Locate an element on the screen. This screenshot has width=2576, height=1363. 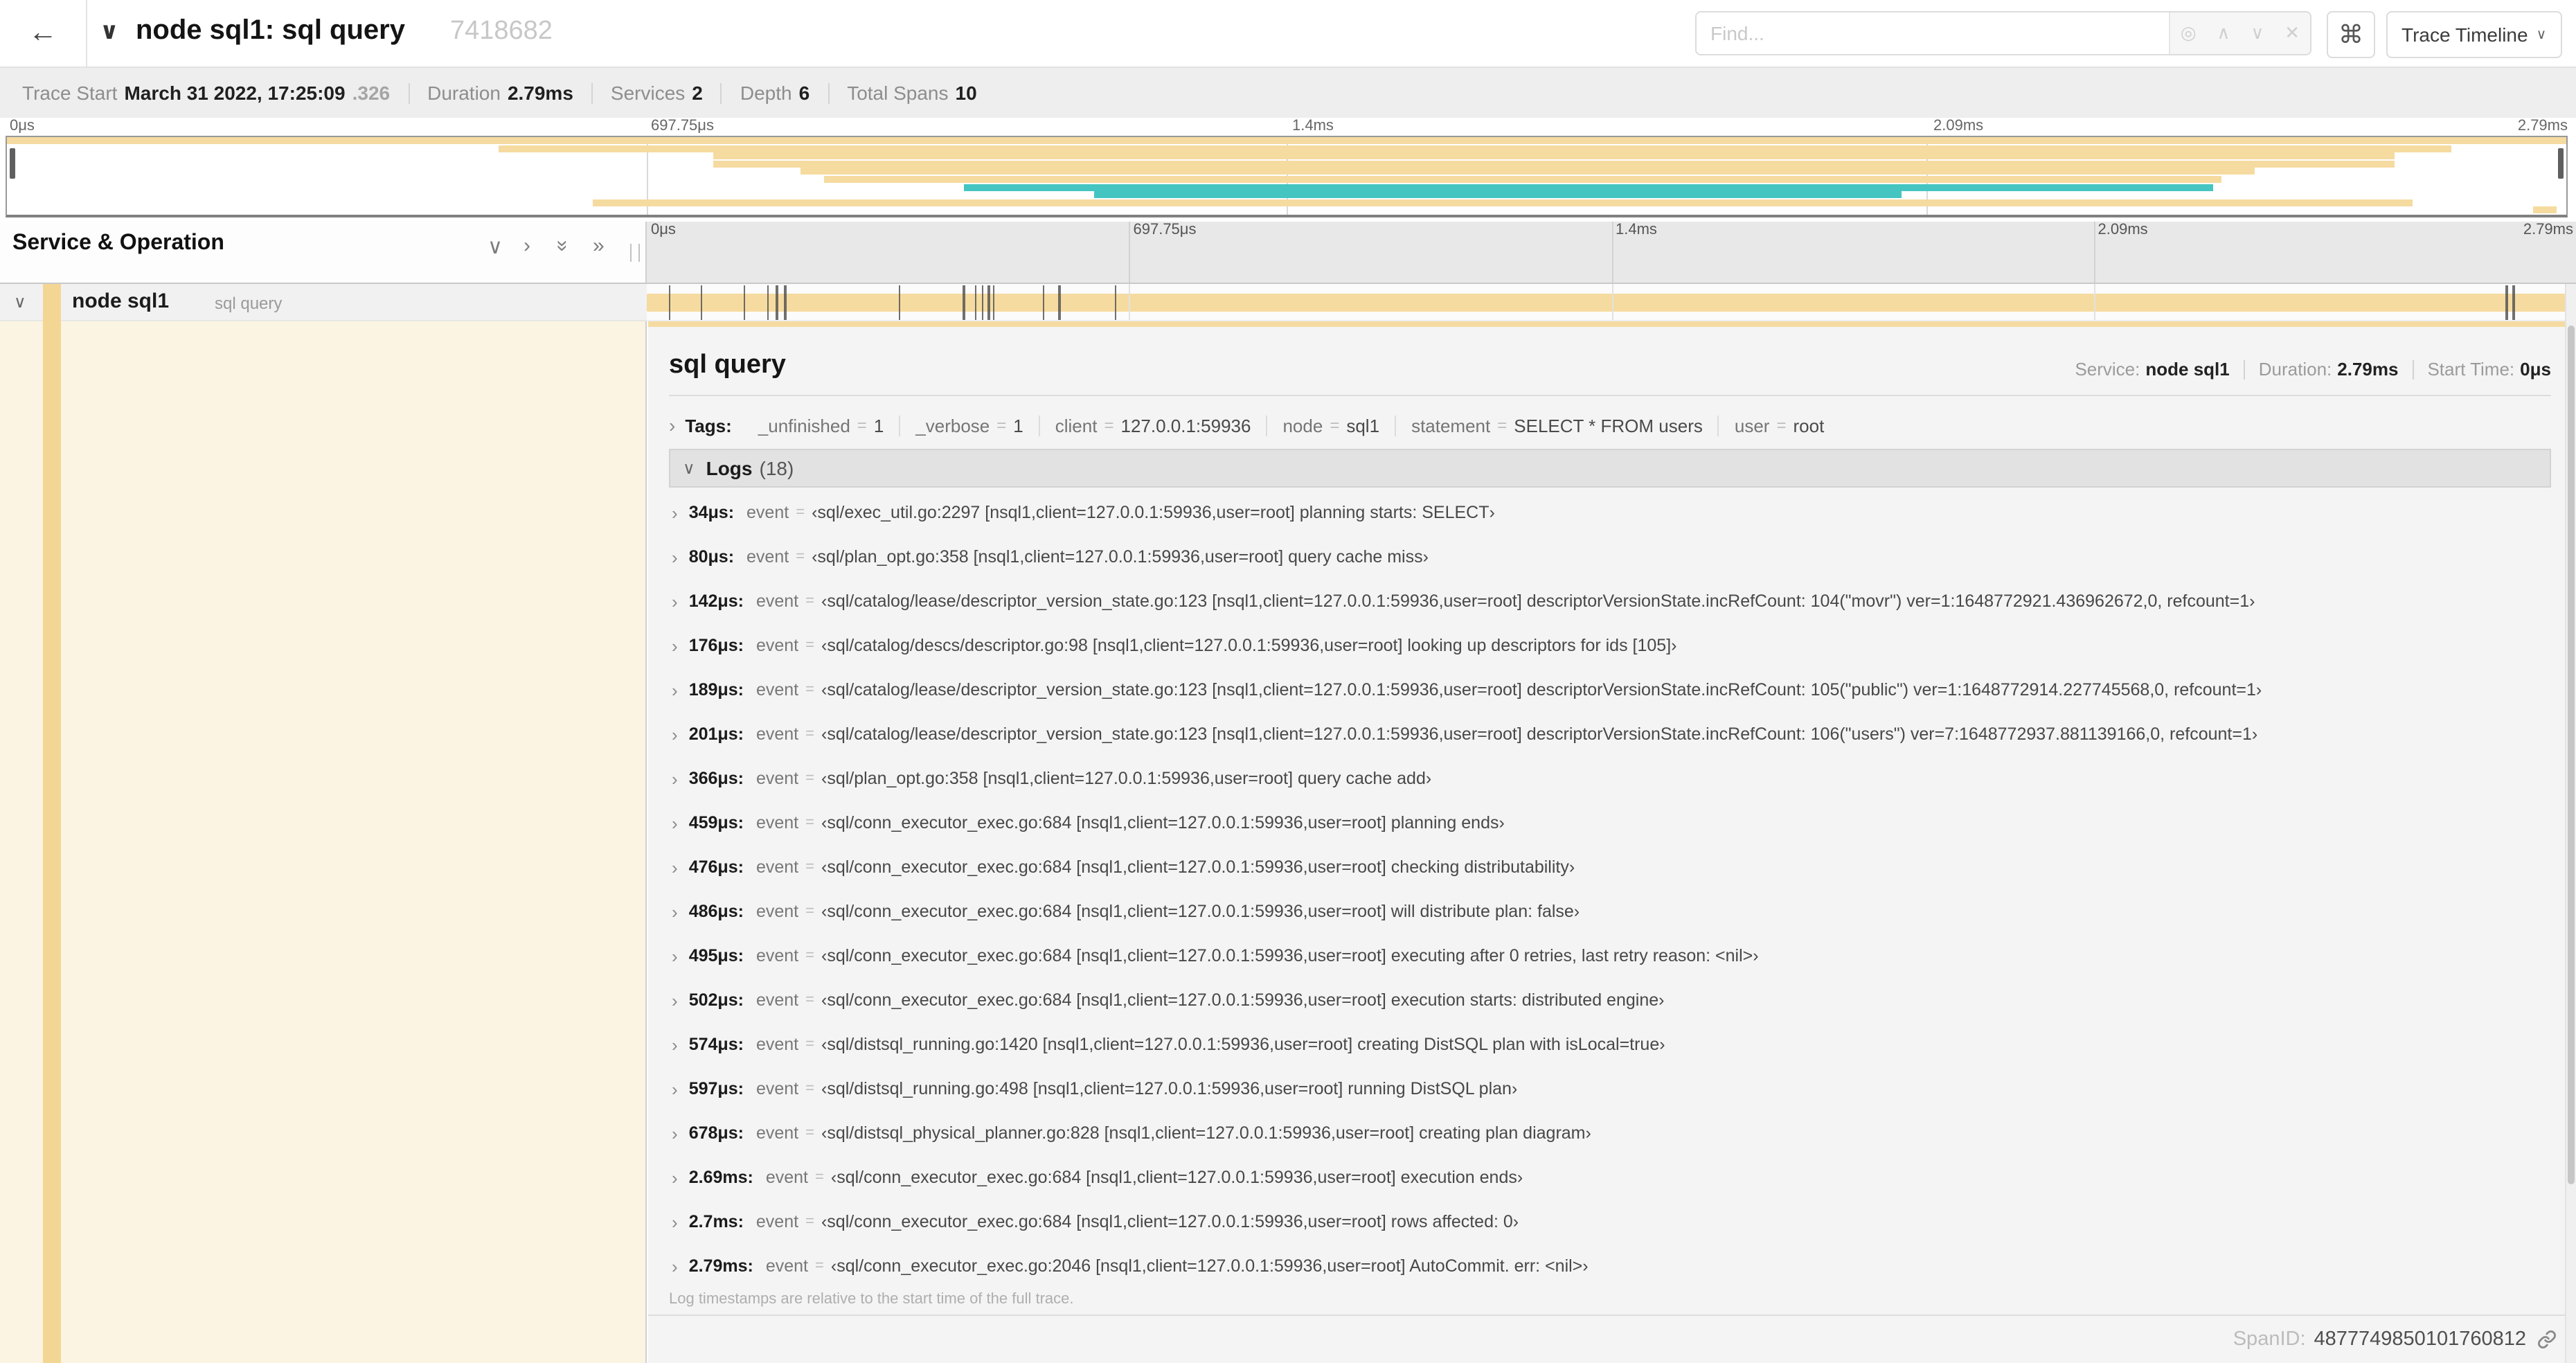
log-time: 502μs: is located at coordinates (716, 1000).